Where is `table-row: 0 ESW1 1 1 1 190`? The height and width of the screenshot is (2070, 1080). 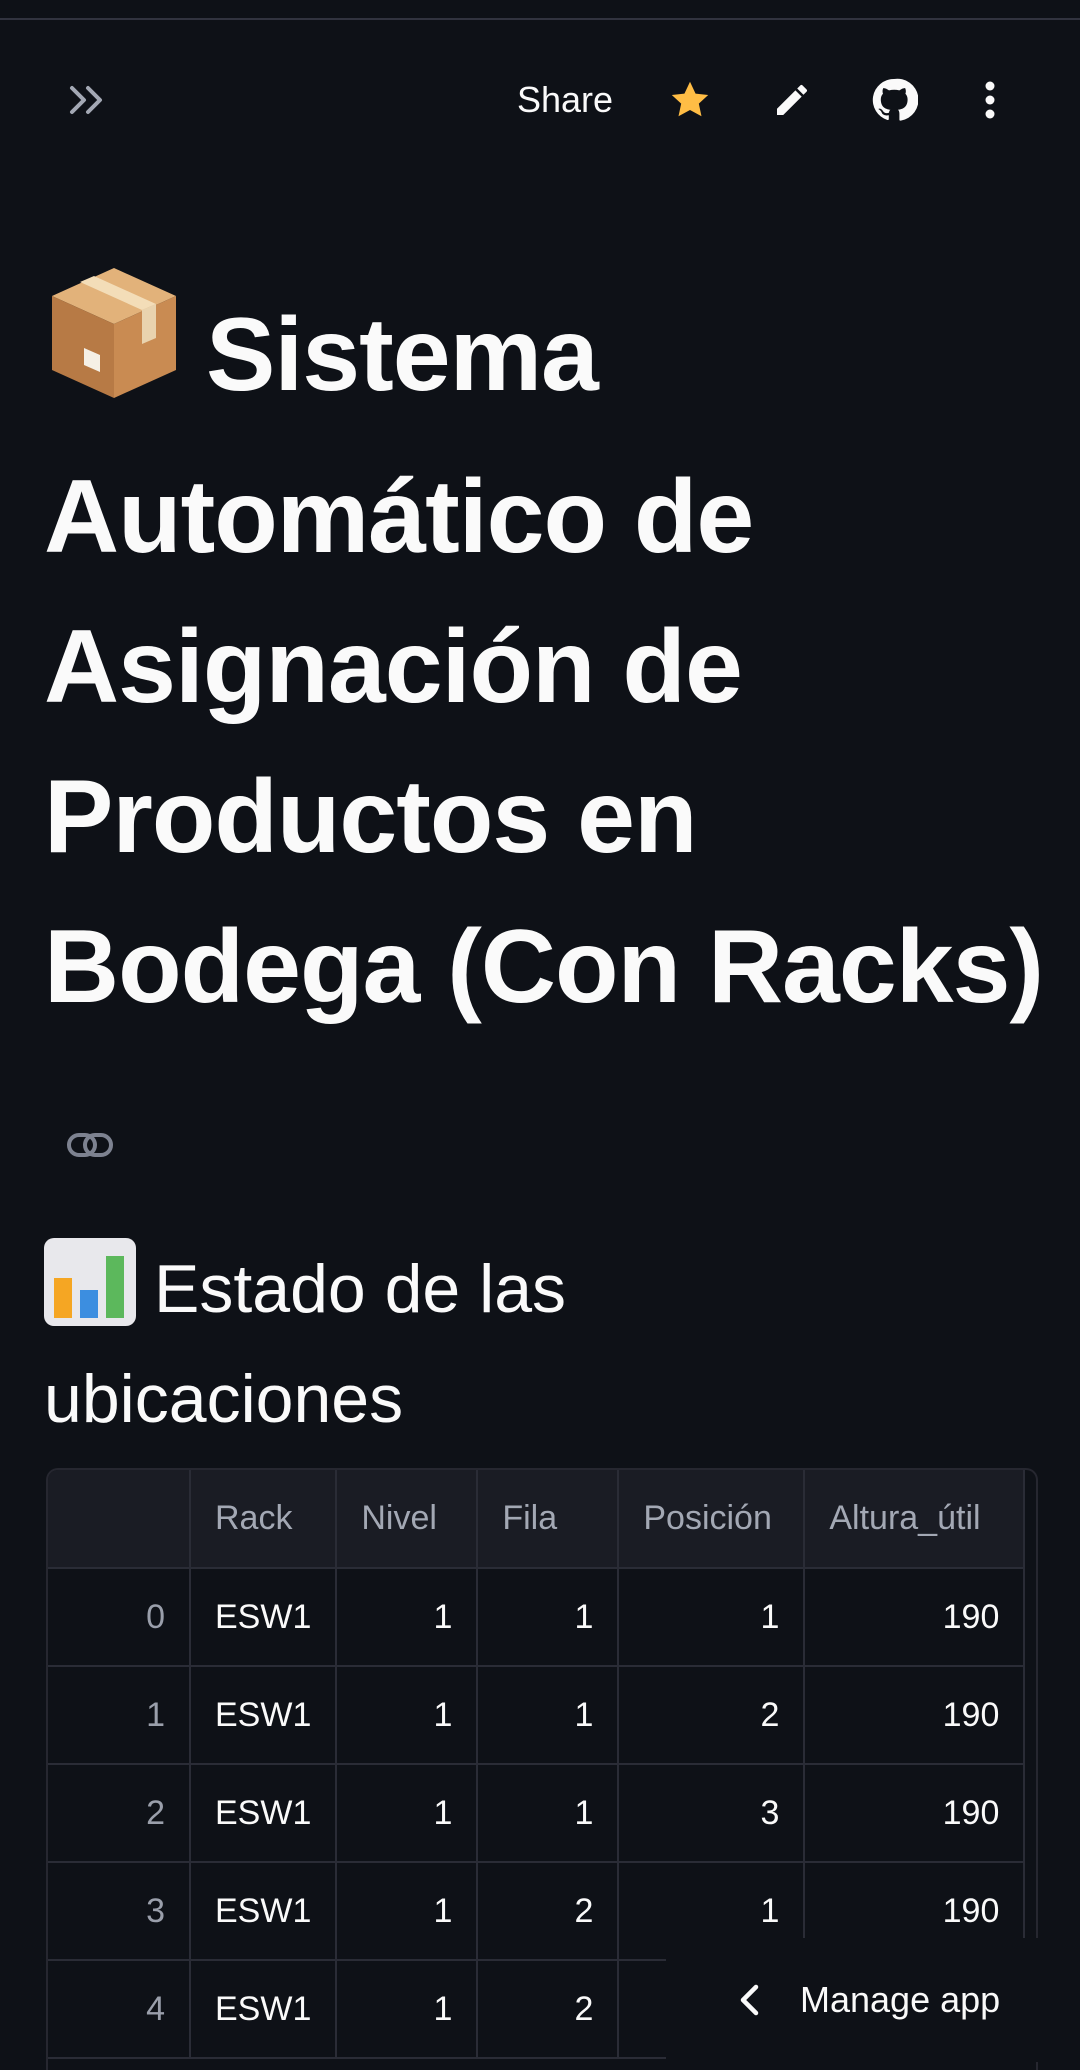 table-row: 0 ESW1 1 1 1 190 is located at coordinates (537, 1617).